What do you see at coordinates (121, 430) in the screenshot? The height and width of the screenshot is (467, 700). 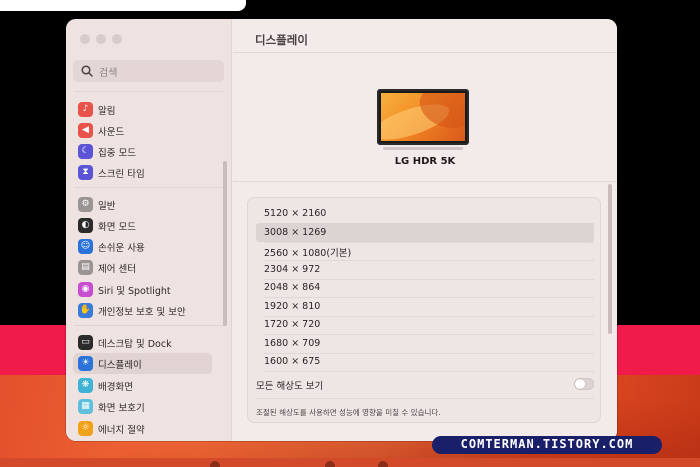 I see `sidebar-item-label: 에너지 절약` at bounding box center [121, 430].